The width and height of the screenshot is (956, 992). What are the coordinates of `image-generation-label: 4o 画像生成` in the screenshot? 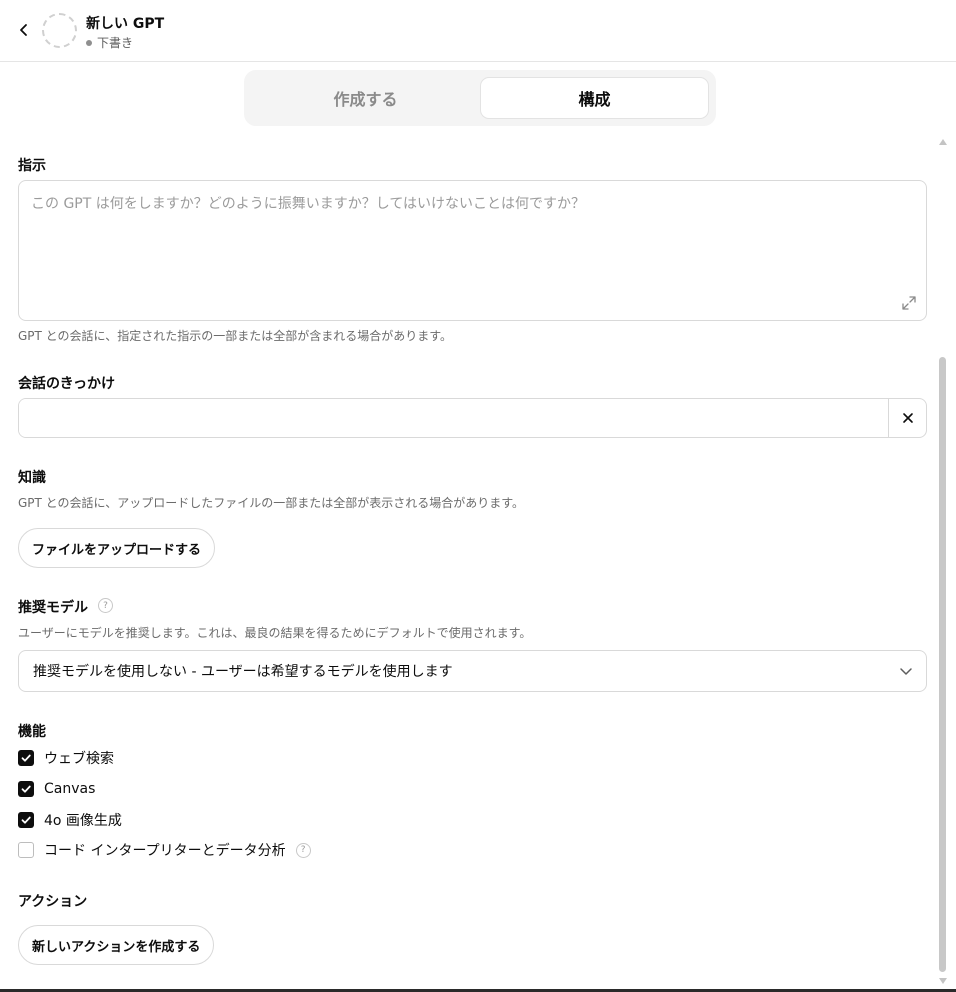 It's located at (83, 821).